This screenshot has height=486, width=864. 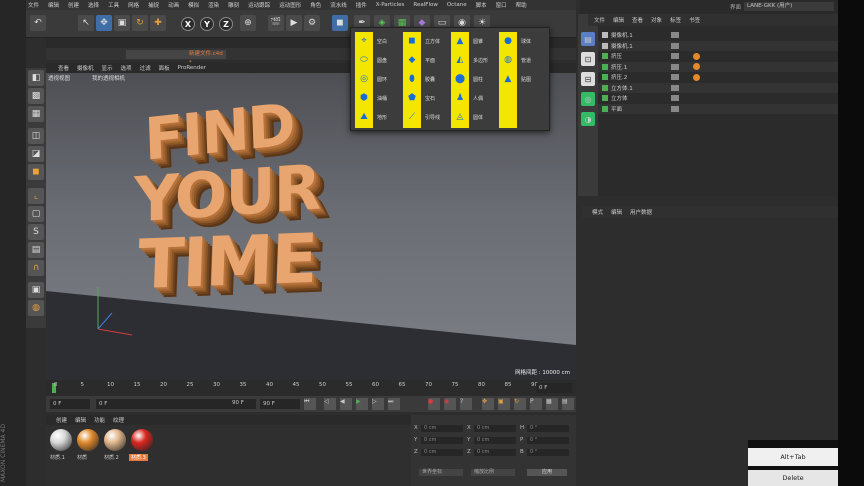 I want to click on render-picture-button: ▶, so click(x=294, y=23).